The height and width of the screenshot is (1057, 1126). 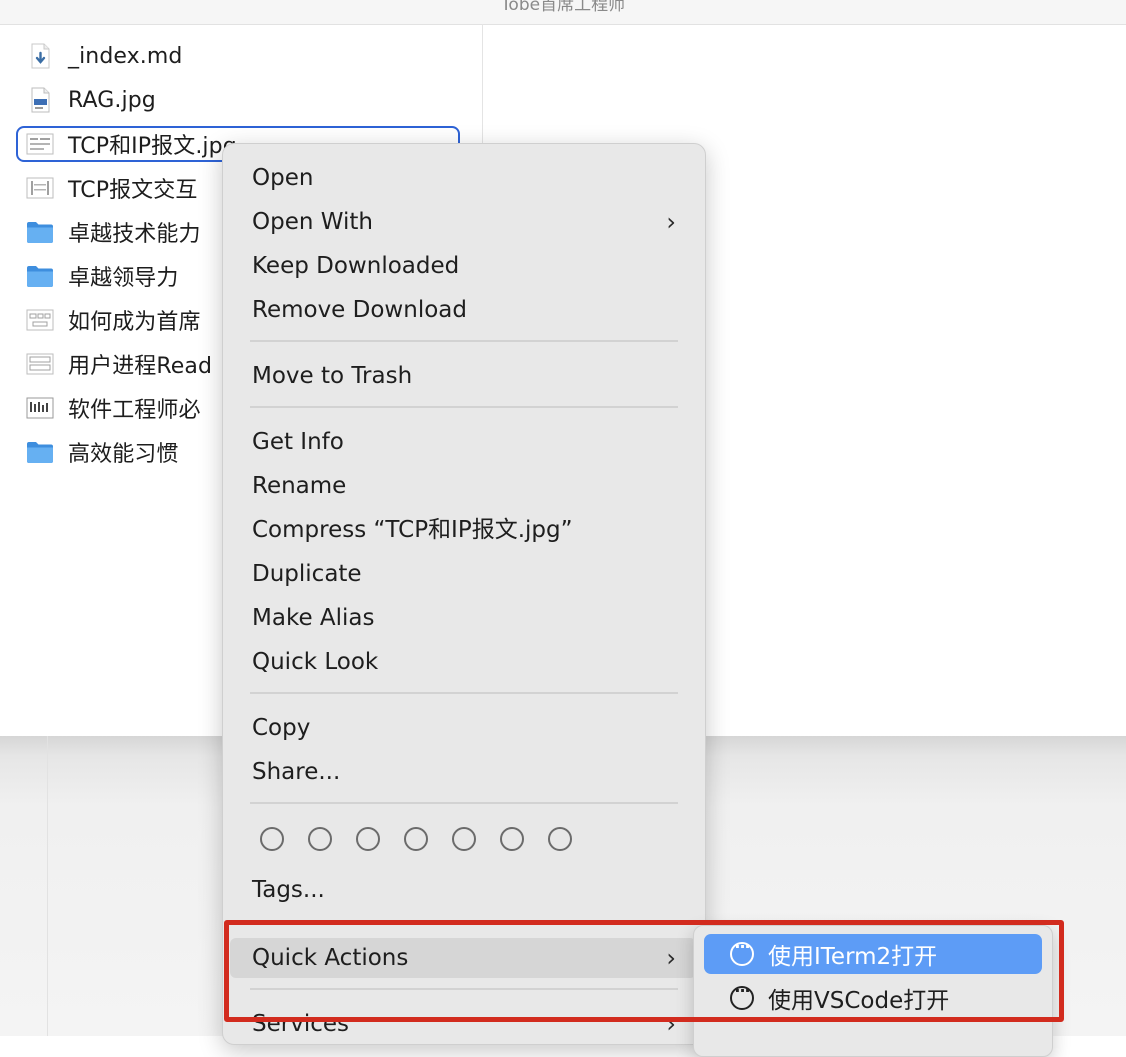 I want to click on menu-item-open: Open, so click(x=463, y=178).